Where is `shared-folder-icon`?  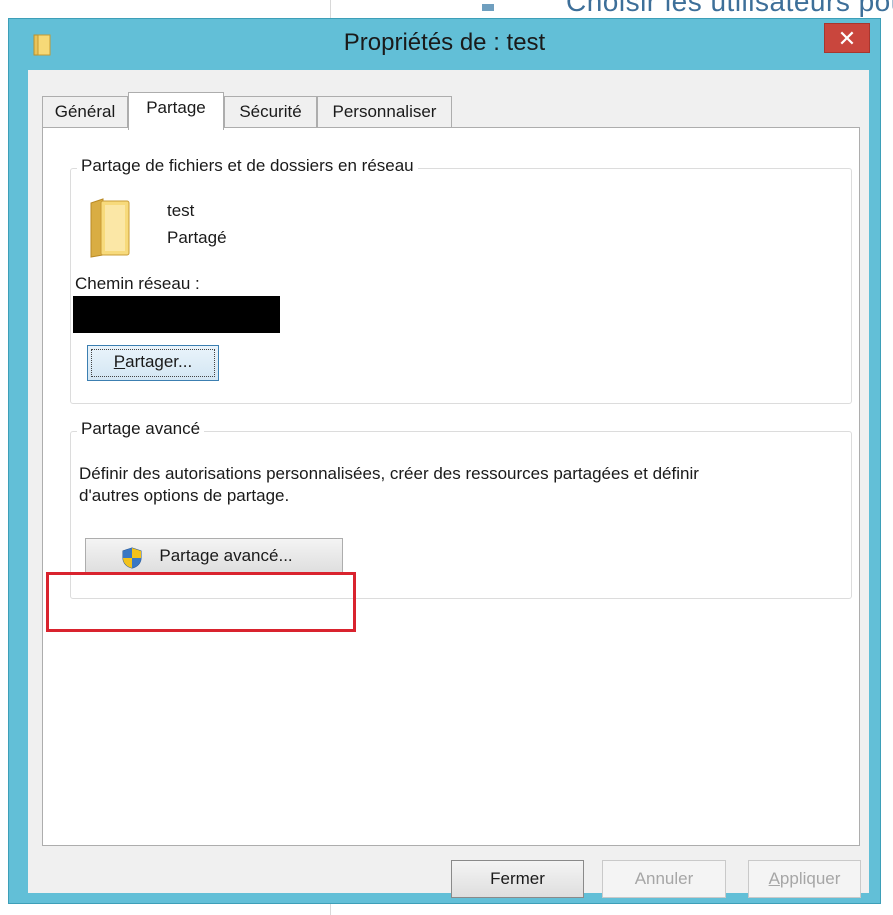
shared-folder-icon is located at coordinates (110, 228).